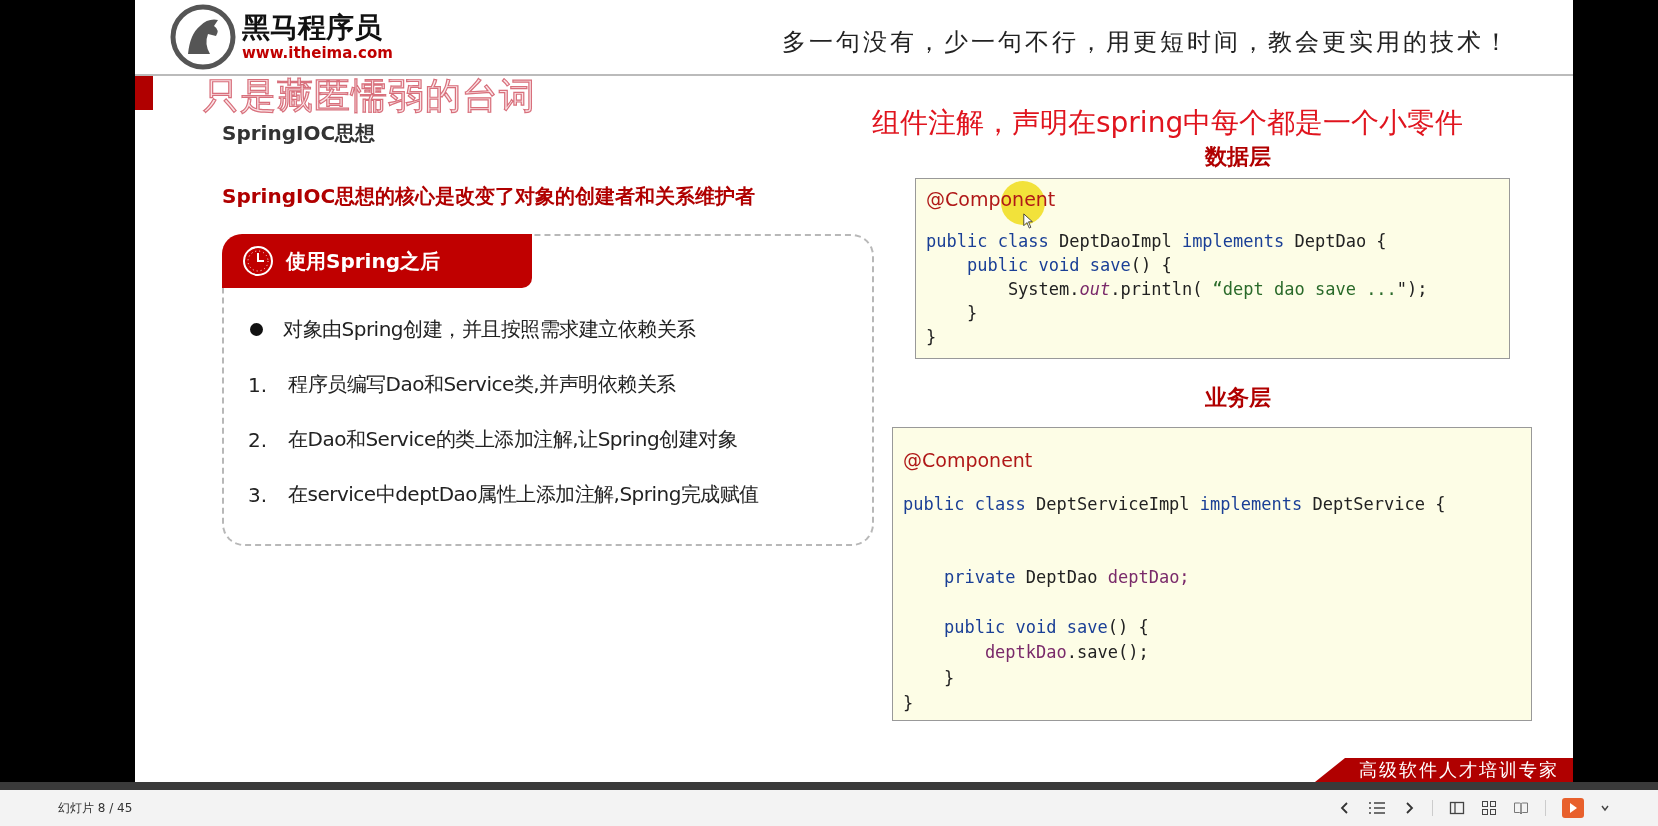 This screenshot has width=1658, height=826. Describe the element at coordinates (482, 384) in the screenshot. I see `list-item-text: 程序员编写Dao和Service类,并声明依赖关系` at that location.